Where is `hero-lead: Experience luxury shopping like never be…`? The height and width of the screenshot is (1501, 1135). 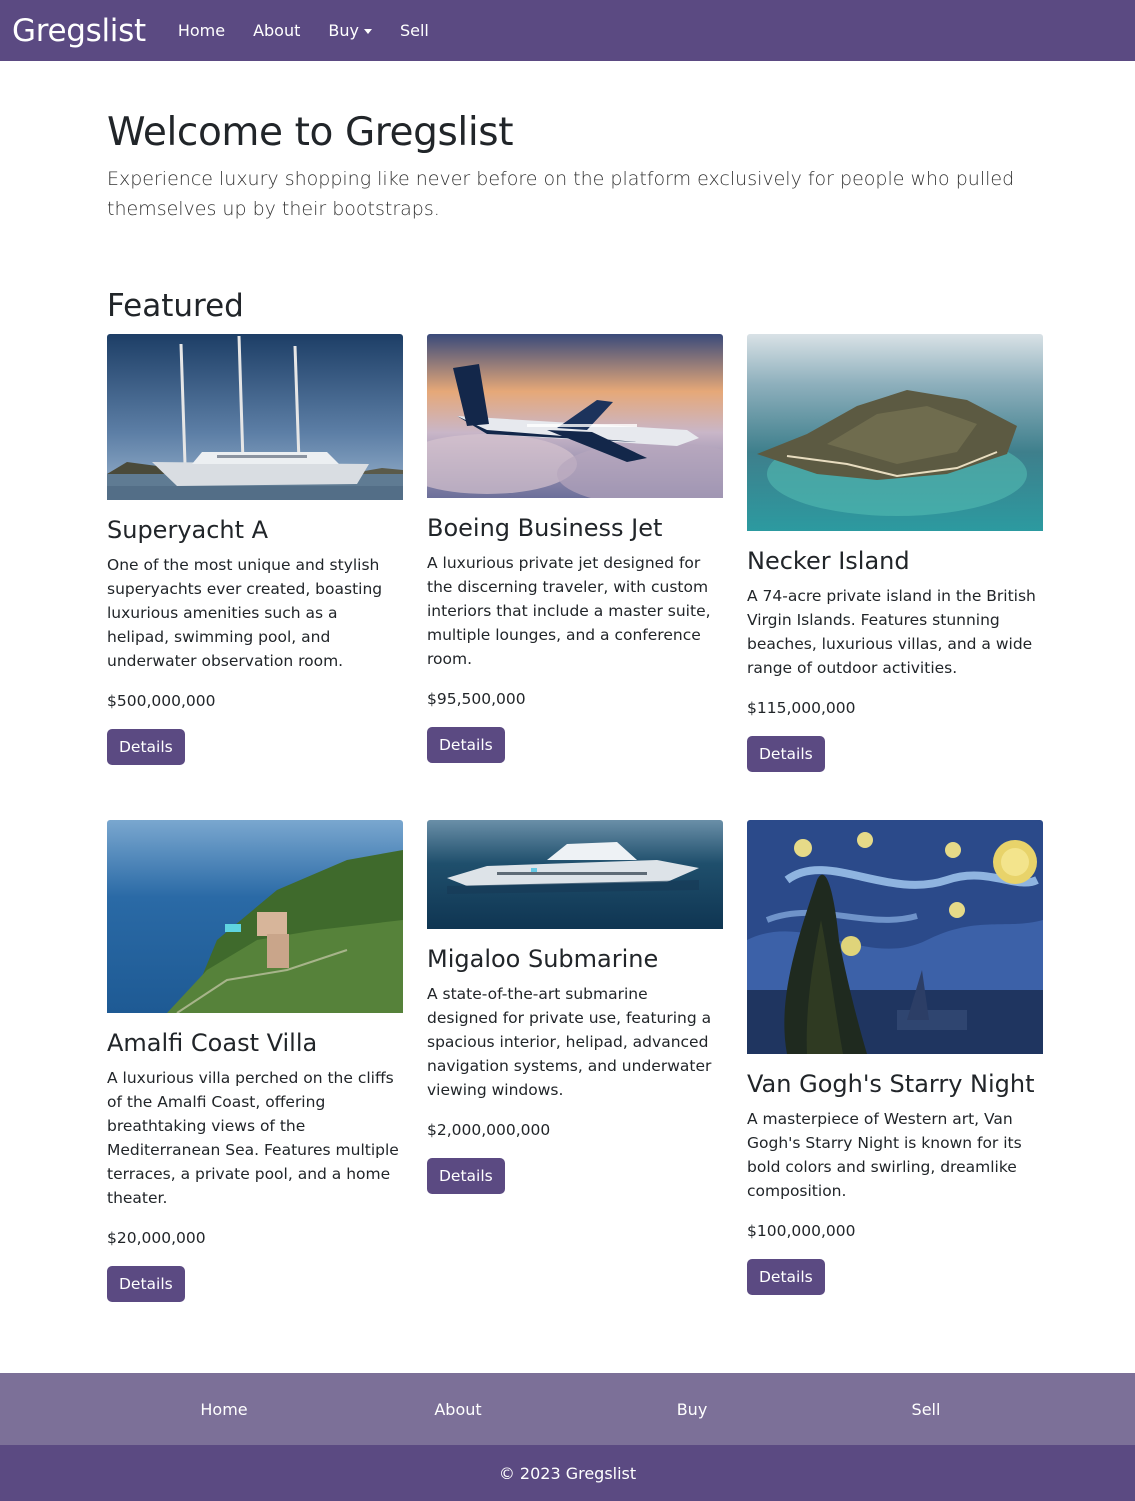 hero-lead: Experience luxury shopping like never be… is located at coordinates (561, 194).